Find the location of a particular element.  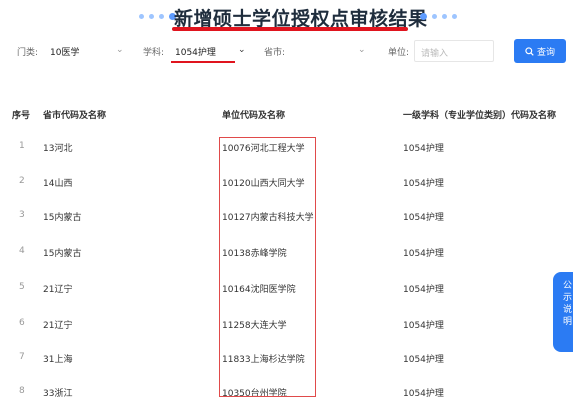

row-province: 13河北 is located at coordinates (58, 149).